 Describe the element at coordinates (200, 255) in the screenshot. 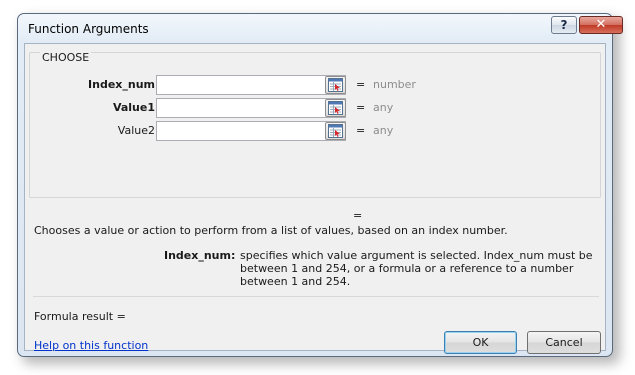

I see `arg-help-name: Index_num:` at that location.